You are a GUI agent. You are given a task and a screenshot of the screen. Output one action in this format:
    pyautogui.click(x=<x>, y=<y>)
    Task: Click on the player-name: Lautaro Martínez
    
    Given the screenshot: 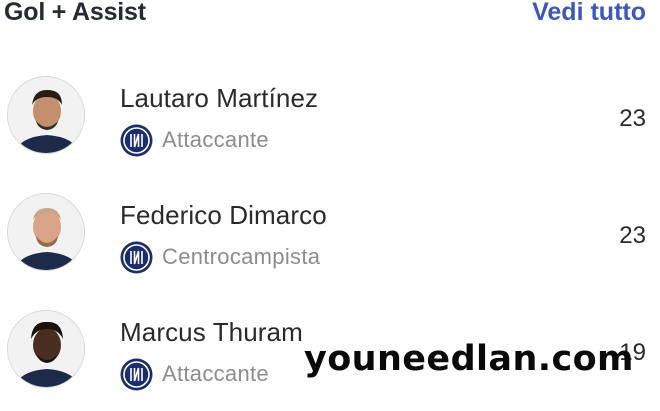 What is the action you would take?
    pyautogui.click(x=219, y=98)
    